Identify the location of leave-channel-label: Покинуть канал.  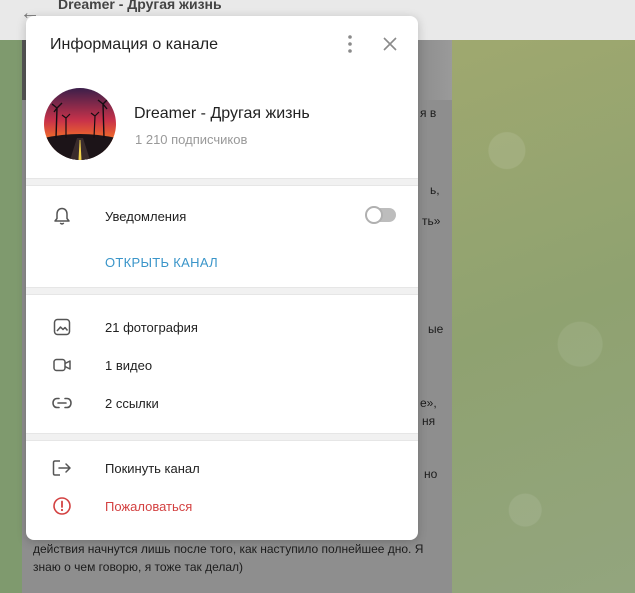
(152, 468).